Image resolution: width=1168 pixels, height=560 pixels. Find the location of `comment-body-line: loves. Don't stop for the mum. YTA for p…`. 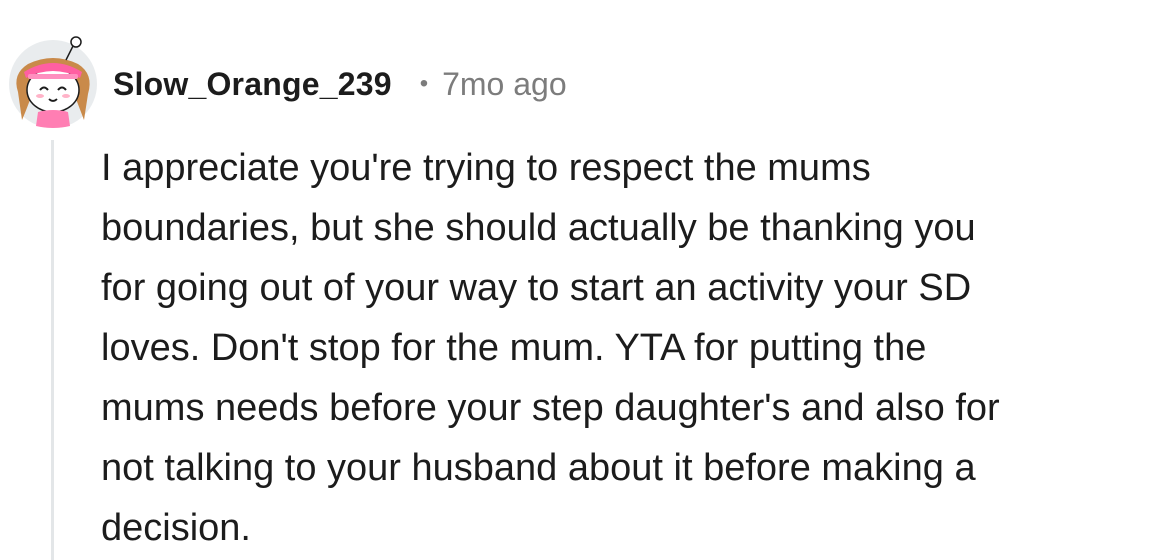

comment-body-line: loves. Don't stop for the mum. YTA for p… is located at coordinates (514, 348).